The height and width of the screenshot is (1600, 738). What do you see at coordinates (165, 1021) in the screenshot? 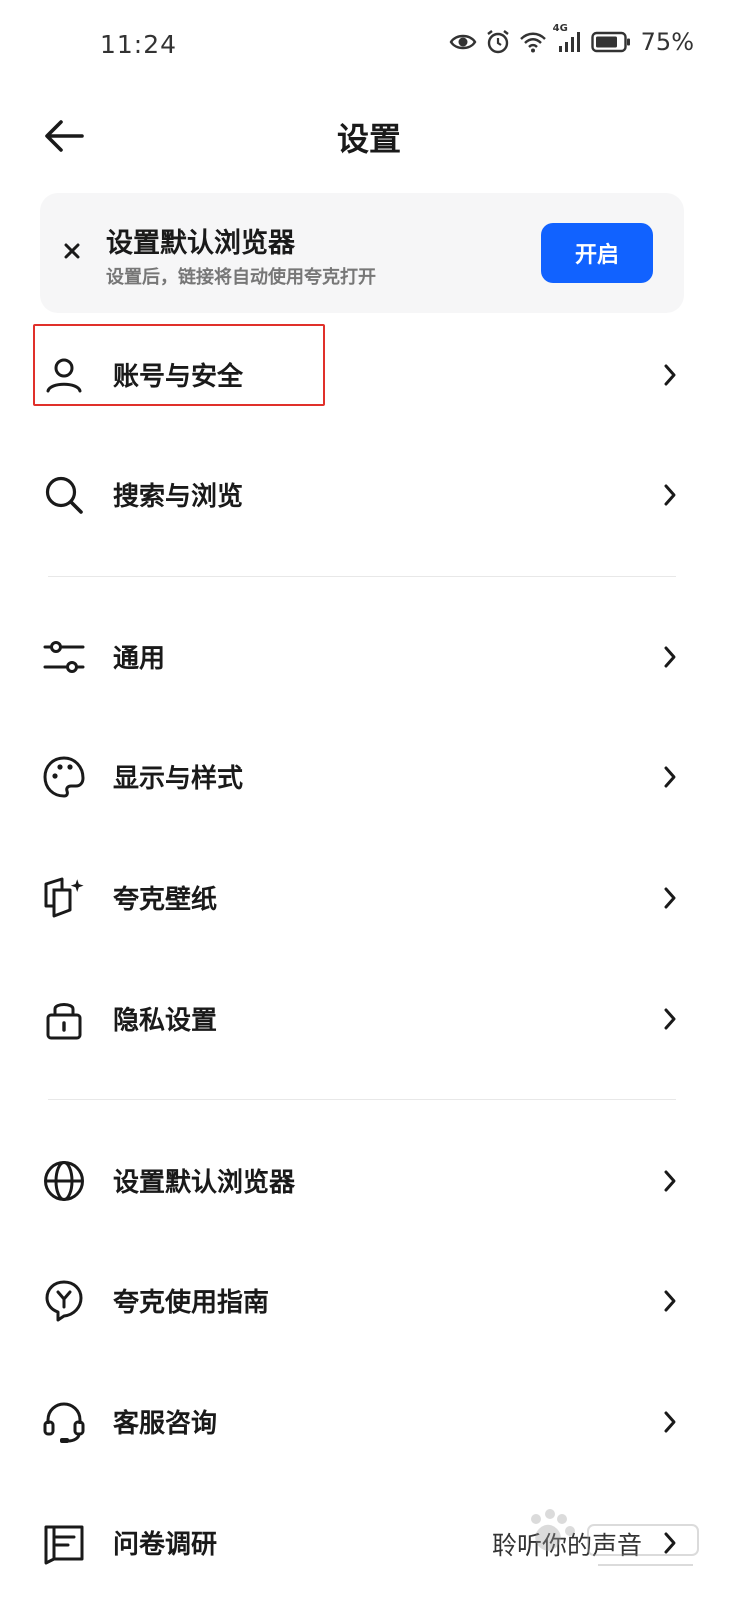
I see `menu-item-label: 隐私设置` at bounding box center [165, 1021].